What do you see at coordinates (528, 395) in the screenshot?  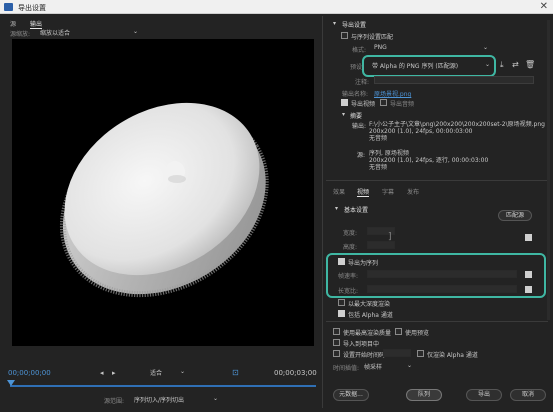 I see `cancel-button: 取消` at bounding box center [528, 395].